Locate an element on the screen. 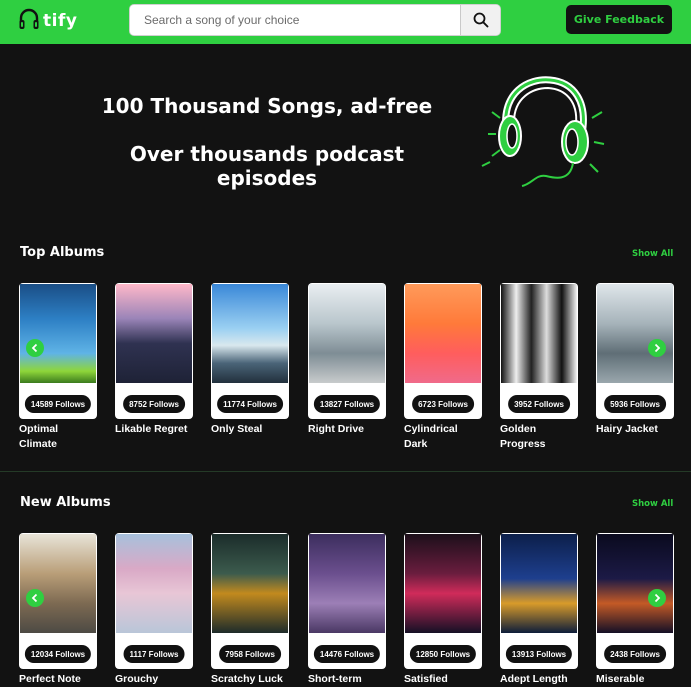 The width and height of the screenshot is (691, 687). follows-badge: 14476 Follows is located at coordinates (347, 654).